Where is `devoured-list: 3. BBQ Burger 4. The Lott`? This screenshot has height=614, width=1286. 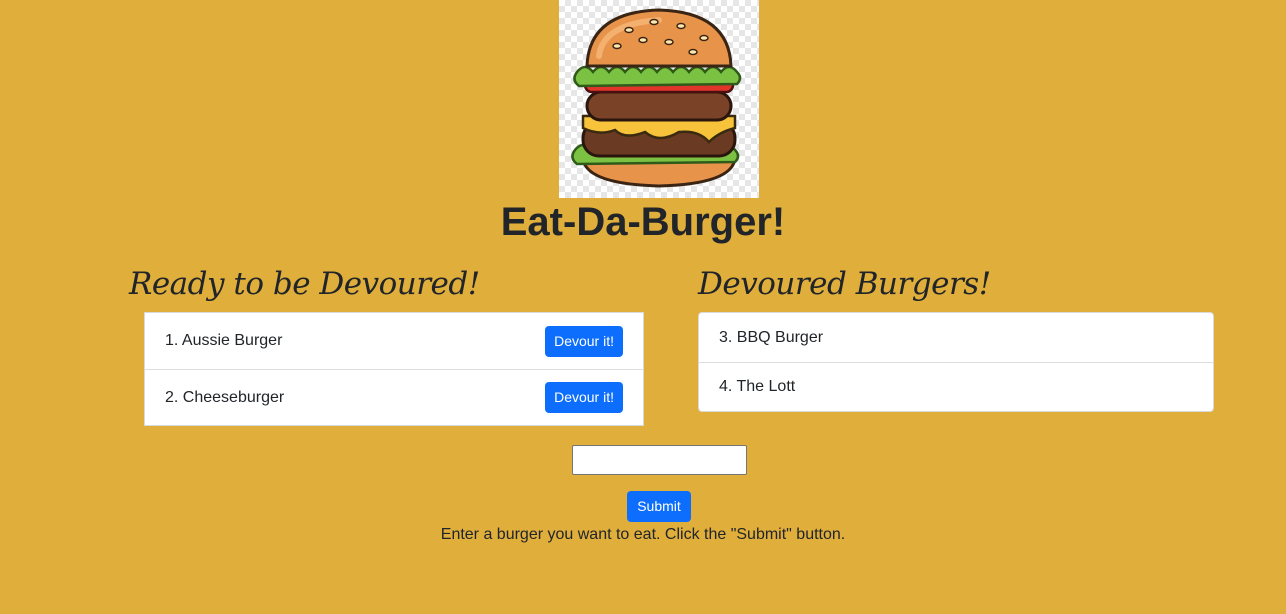 devoured-list: 3. BBQ Burger 4. The Lott is located at coordinates (956, 362).